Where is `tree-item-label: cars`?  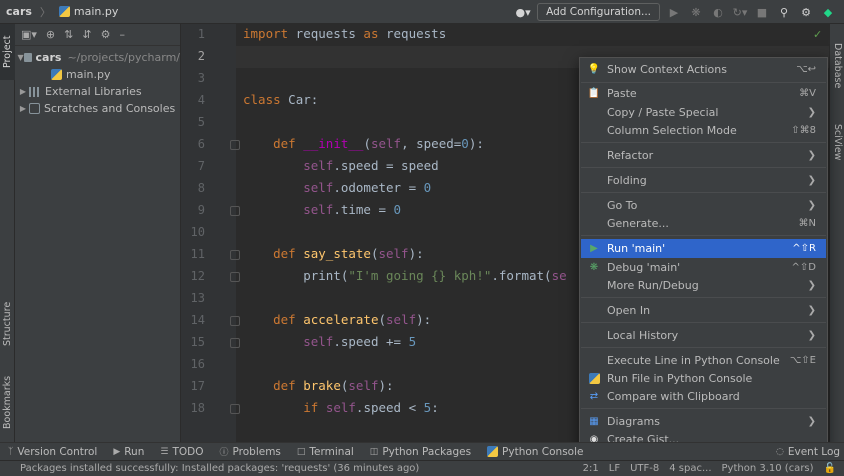
tree-item-label: cars is located at coordinates (48, 57).